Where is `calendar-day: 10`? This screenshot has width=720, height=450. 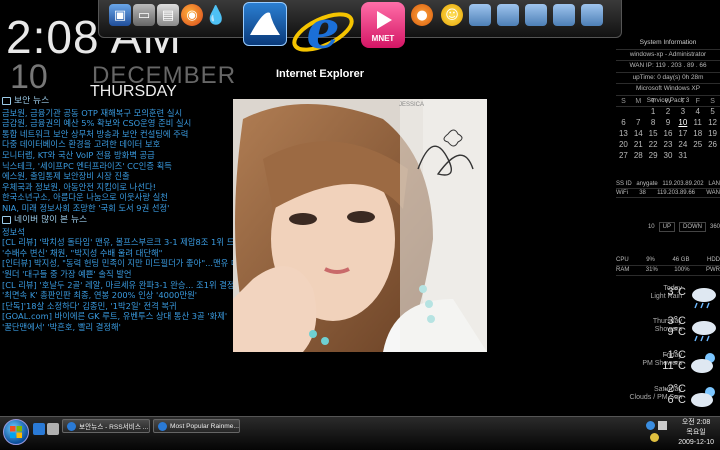
calendar-day: 10 is located at coordinates (682, 122).